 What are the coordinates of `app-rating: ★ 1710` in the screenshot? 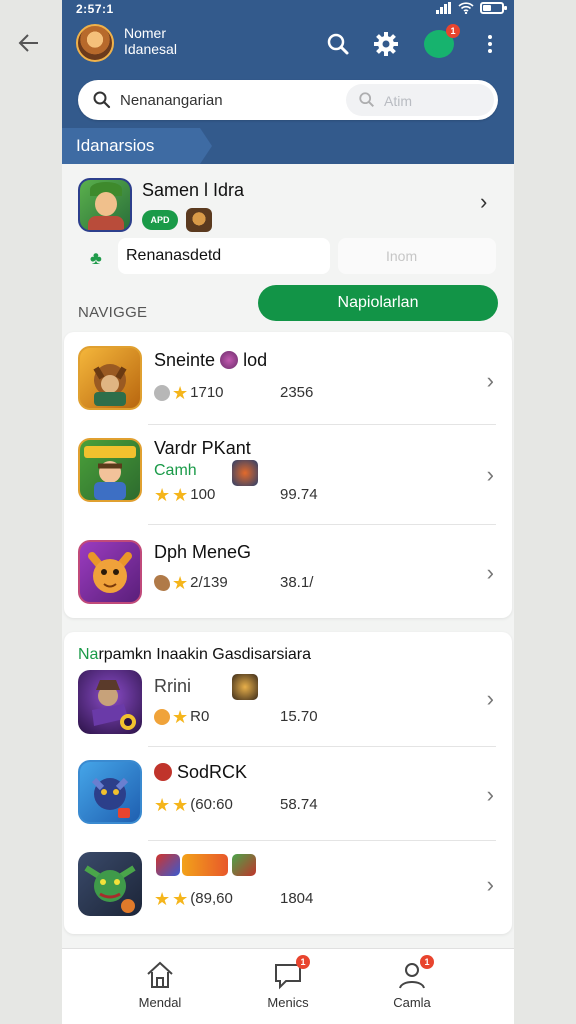 It's located at (189, 392).